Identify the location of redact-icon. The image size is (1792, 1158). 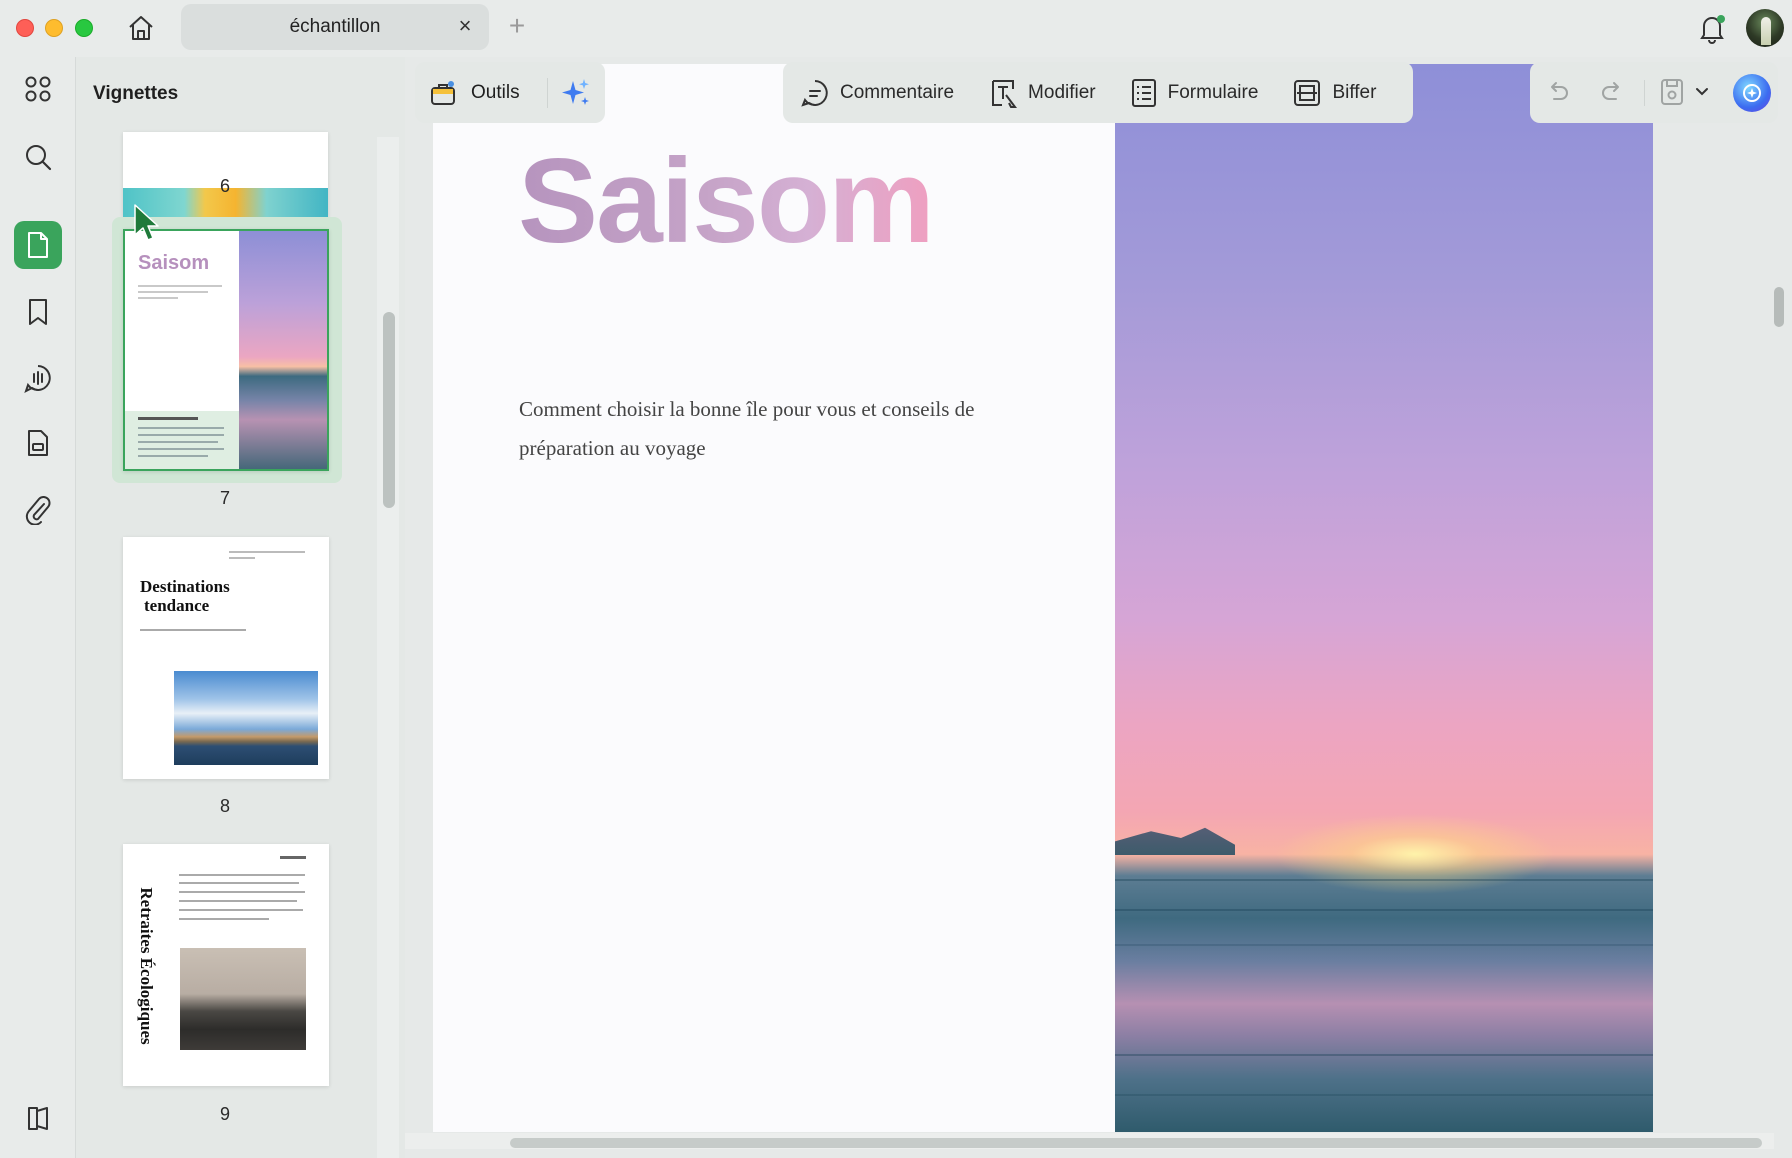
(1307, 92).